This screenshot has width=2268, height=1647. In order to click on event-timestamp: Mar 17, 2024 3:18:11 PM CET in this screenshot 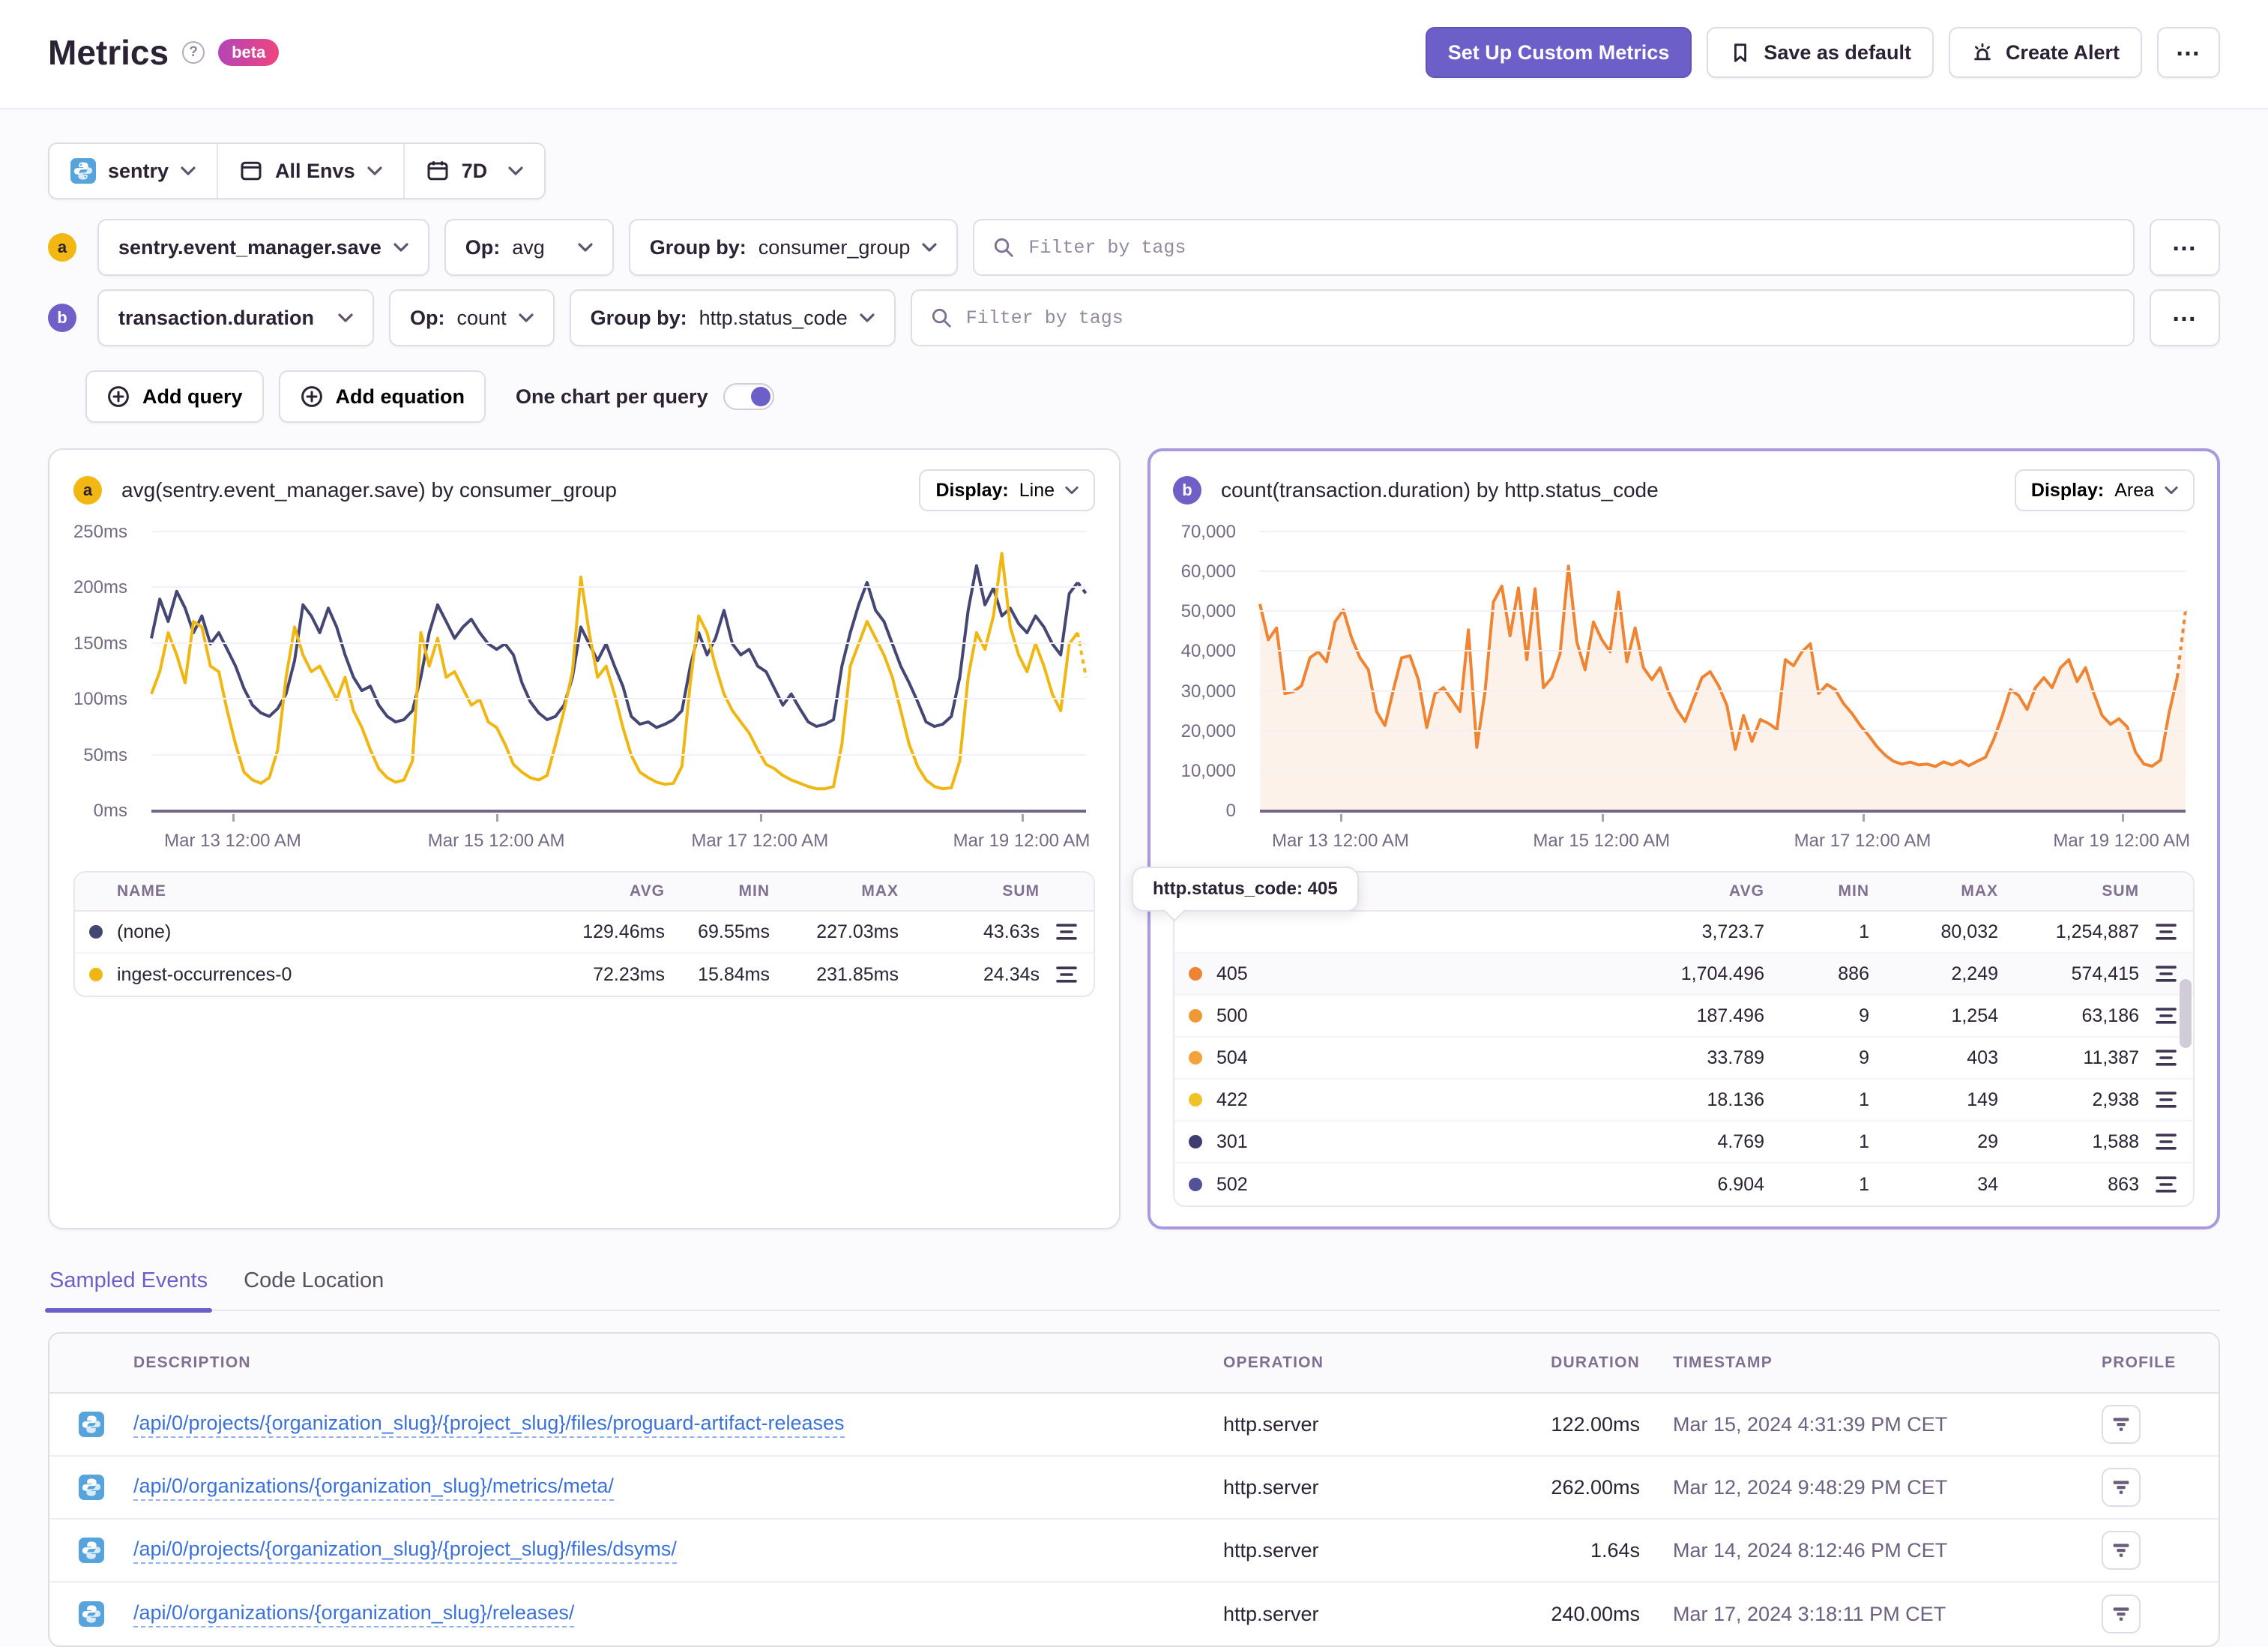, I will do `click(1809, 1613)`.